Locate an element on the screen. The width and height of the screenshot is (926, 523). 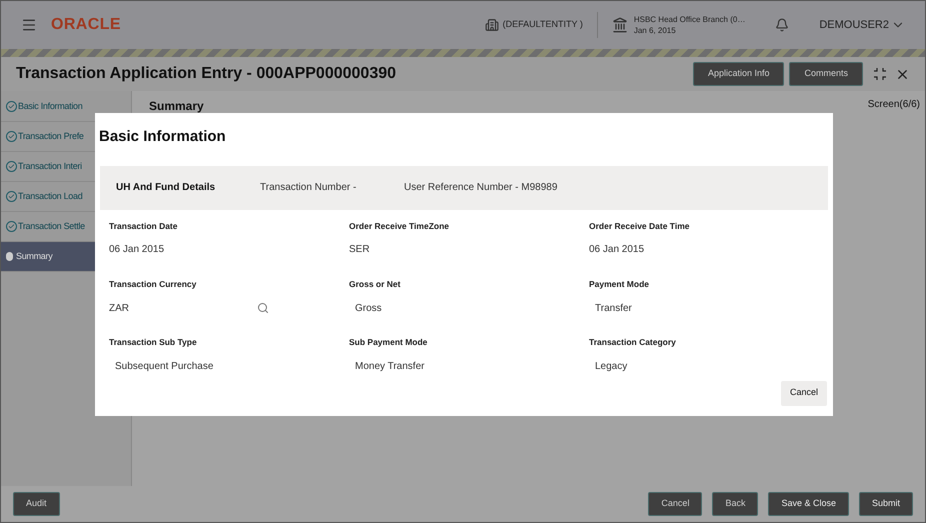
field-value: Transfer is located at coordinates (610, 308).